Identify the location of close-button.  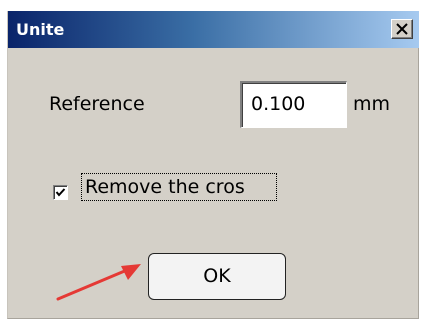
(402, 29).